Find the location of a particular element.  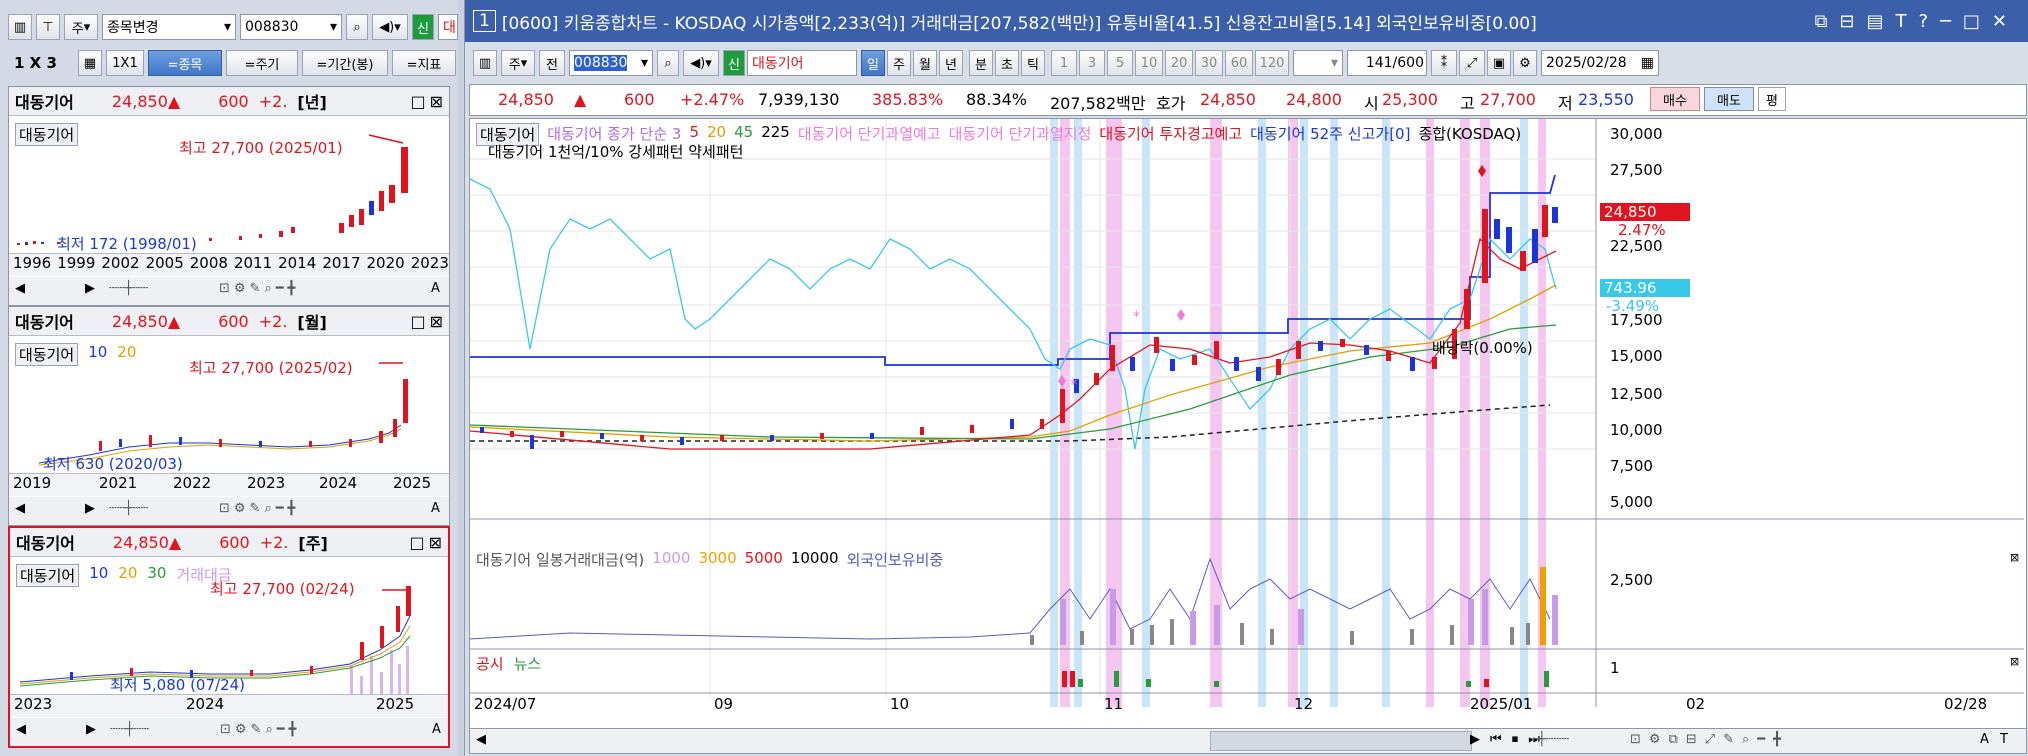

mini-min-label: 최저 630 (2020/03) is located at coordinates (113, 464).